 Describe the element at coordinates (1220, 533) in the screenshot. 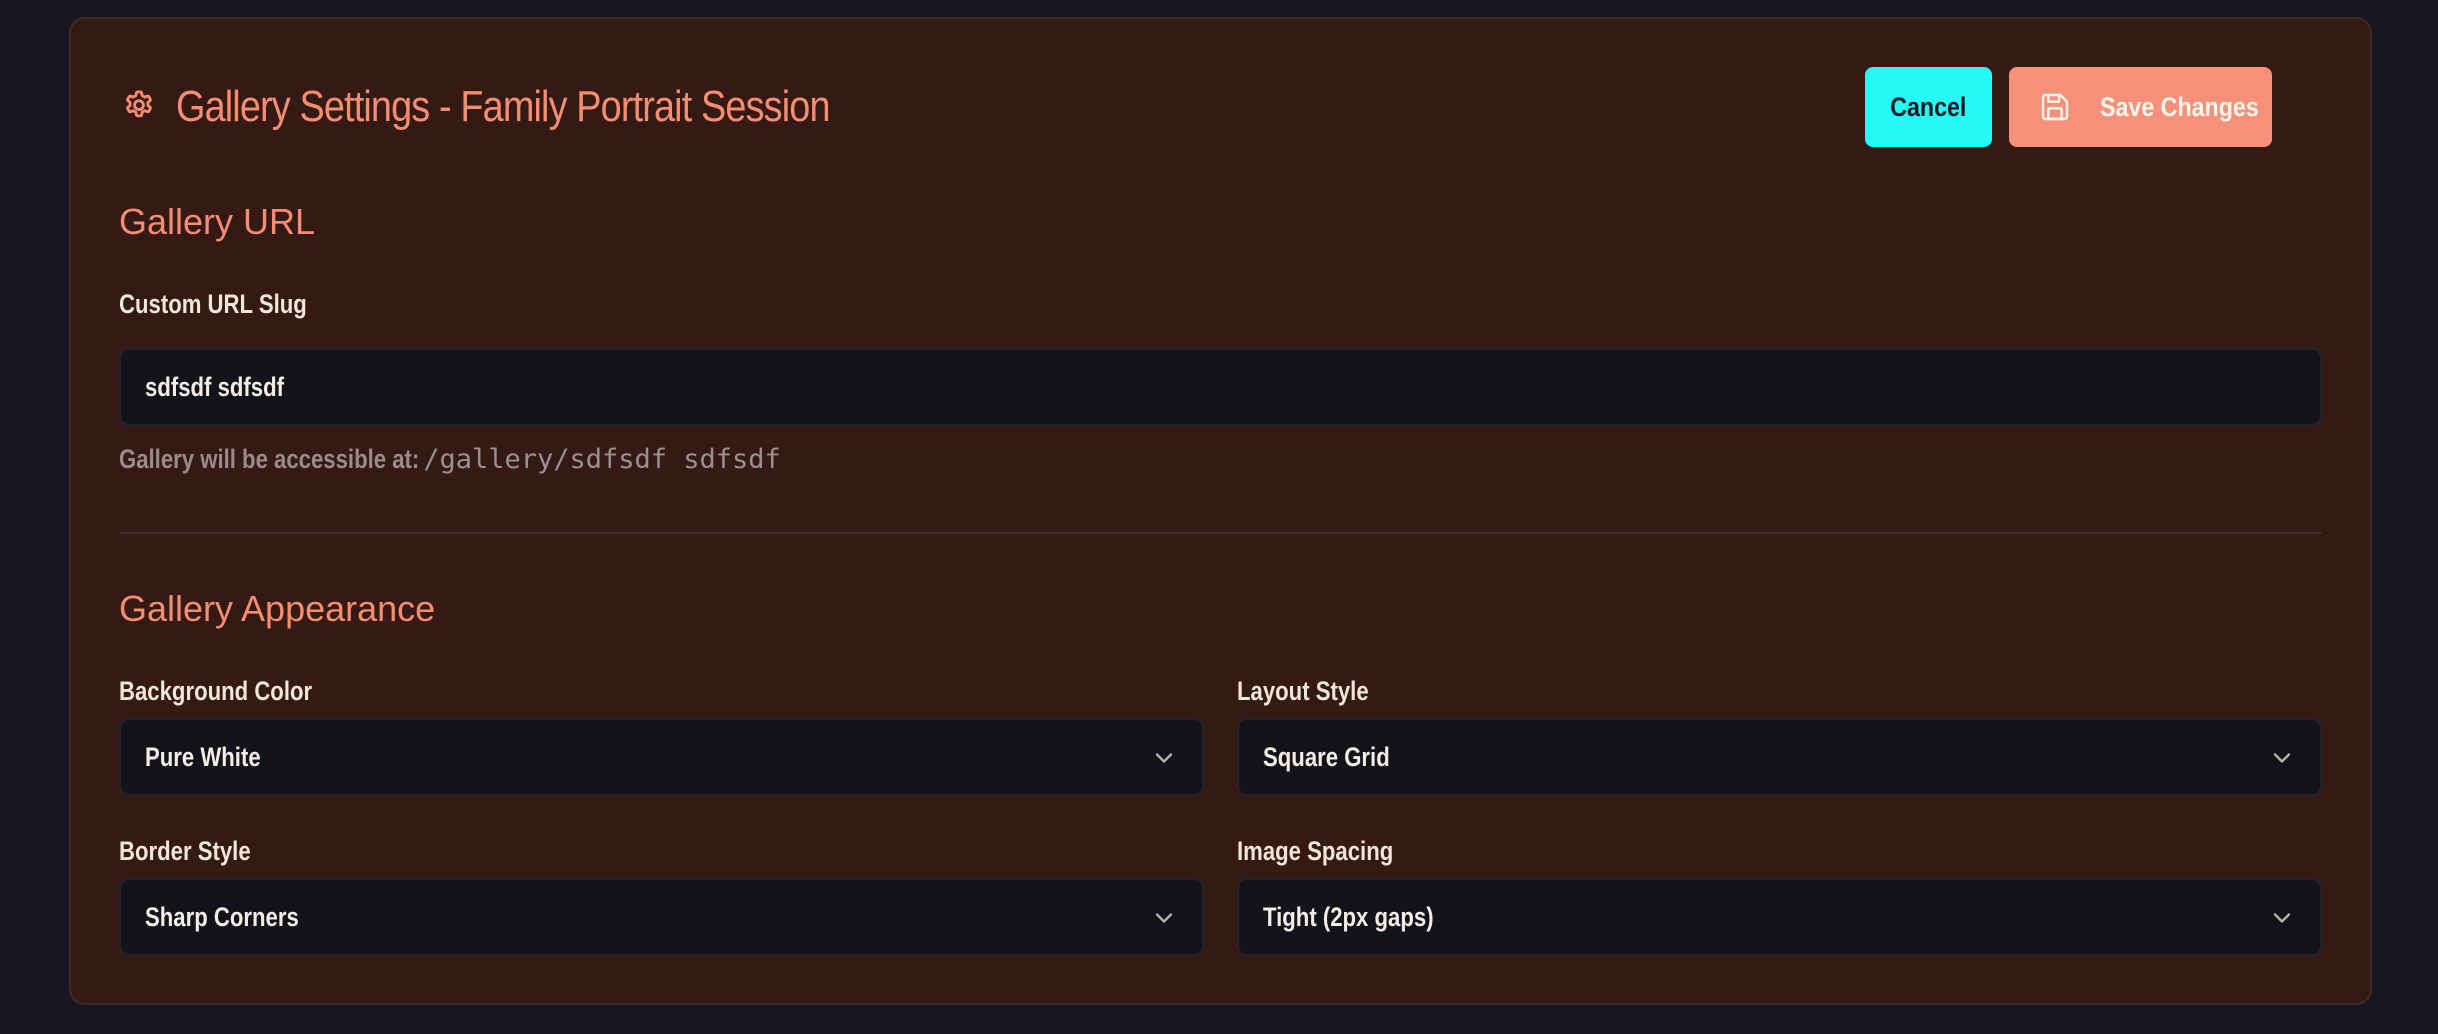

I see `section-divider` at that location.